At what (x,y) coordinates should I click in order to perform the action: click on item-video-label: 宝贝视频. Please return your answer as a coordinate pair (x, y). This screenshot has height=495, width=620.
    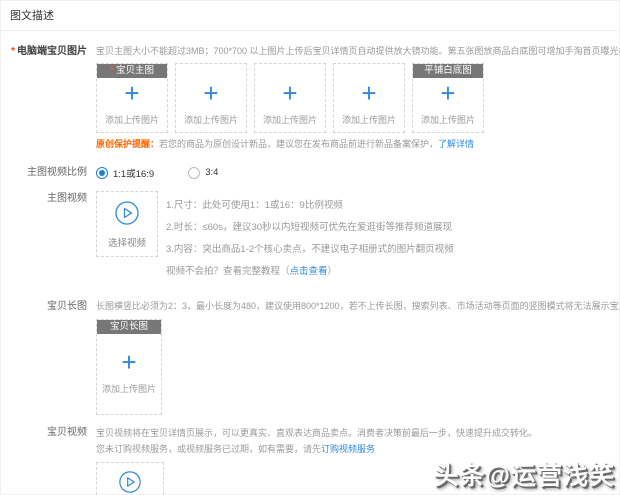
    Looking at the image, I should click on (67, 432).